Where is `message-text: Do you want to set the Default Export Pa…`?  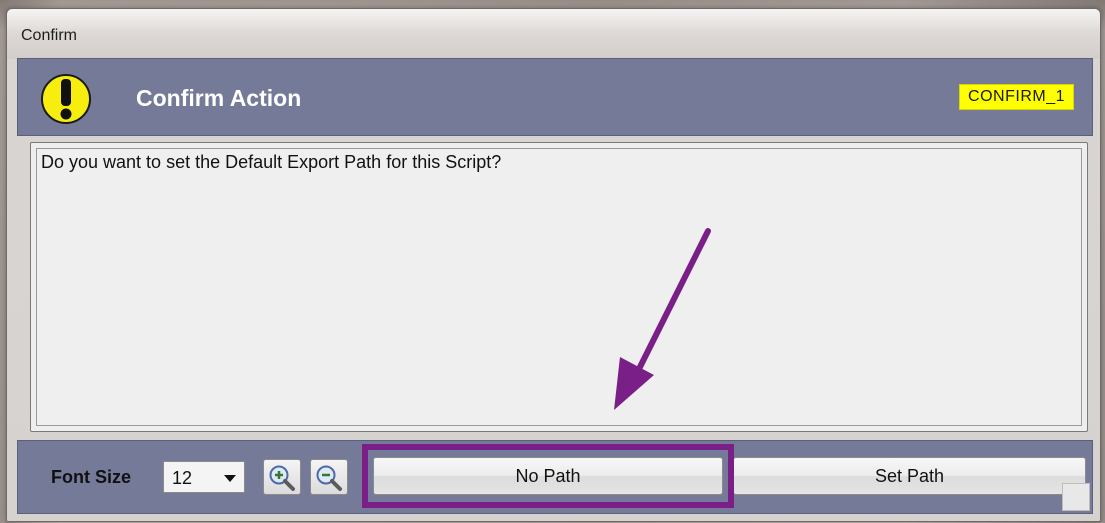
message-text: Do you want to set the Default Export Pa… is located at coordinates (271, 162).